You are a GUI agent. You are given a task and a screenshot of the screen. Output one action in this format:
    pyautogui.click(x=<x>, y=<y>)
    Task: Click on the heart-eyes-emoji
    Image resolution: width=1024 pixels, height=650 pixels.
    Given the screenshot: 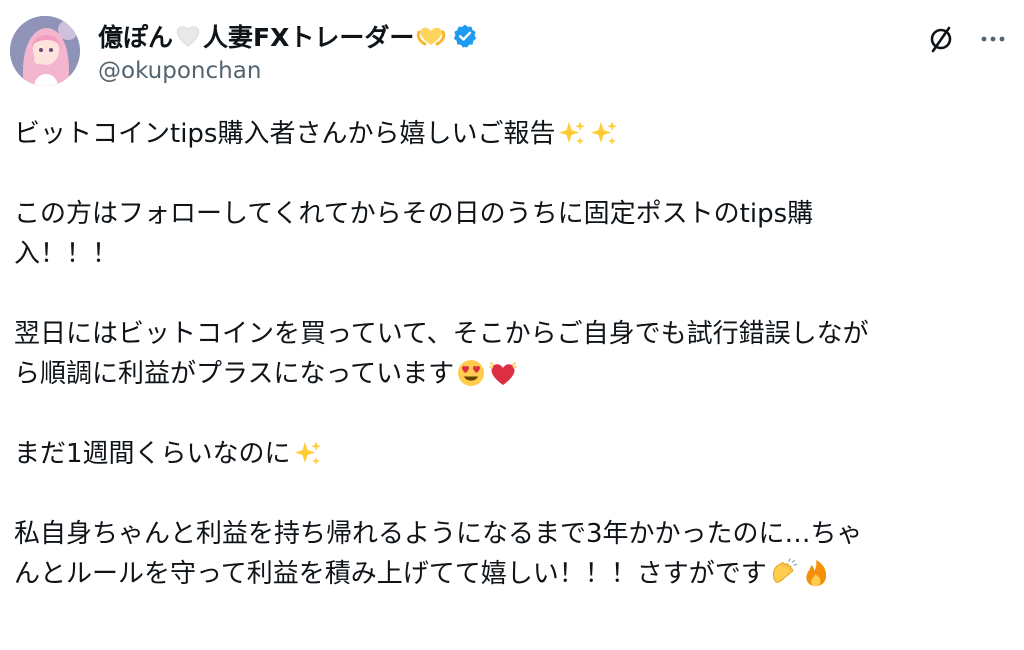 What is the action you would take?
    pyautogui.click(x=471, y=373)
    